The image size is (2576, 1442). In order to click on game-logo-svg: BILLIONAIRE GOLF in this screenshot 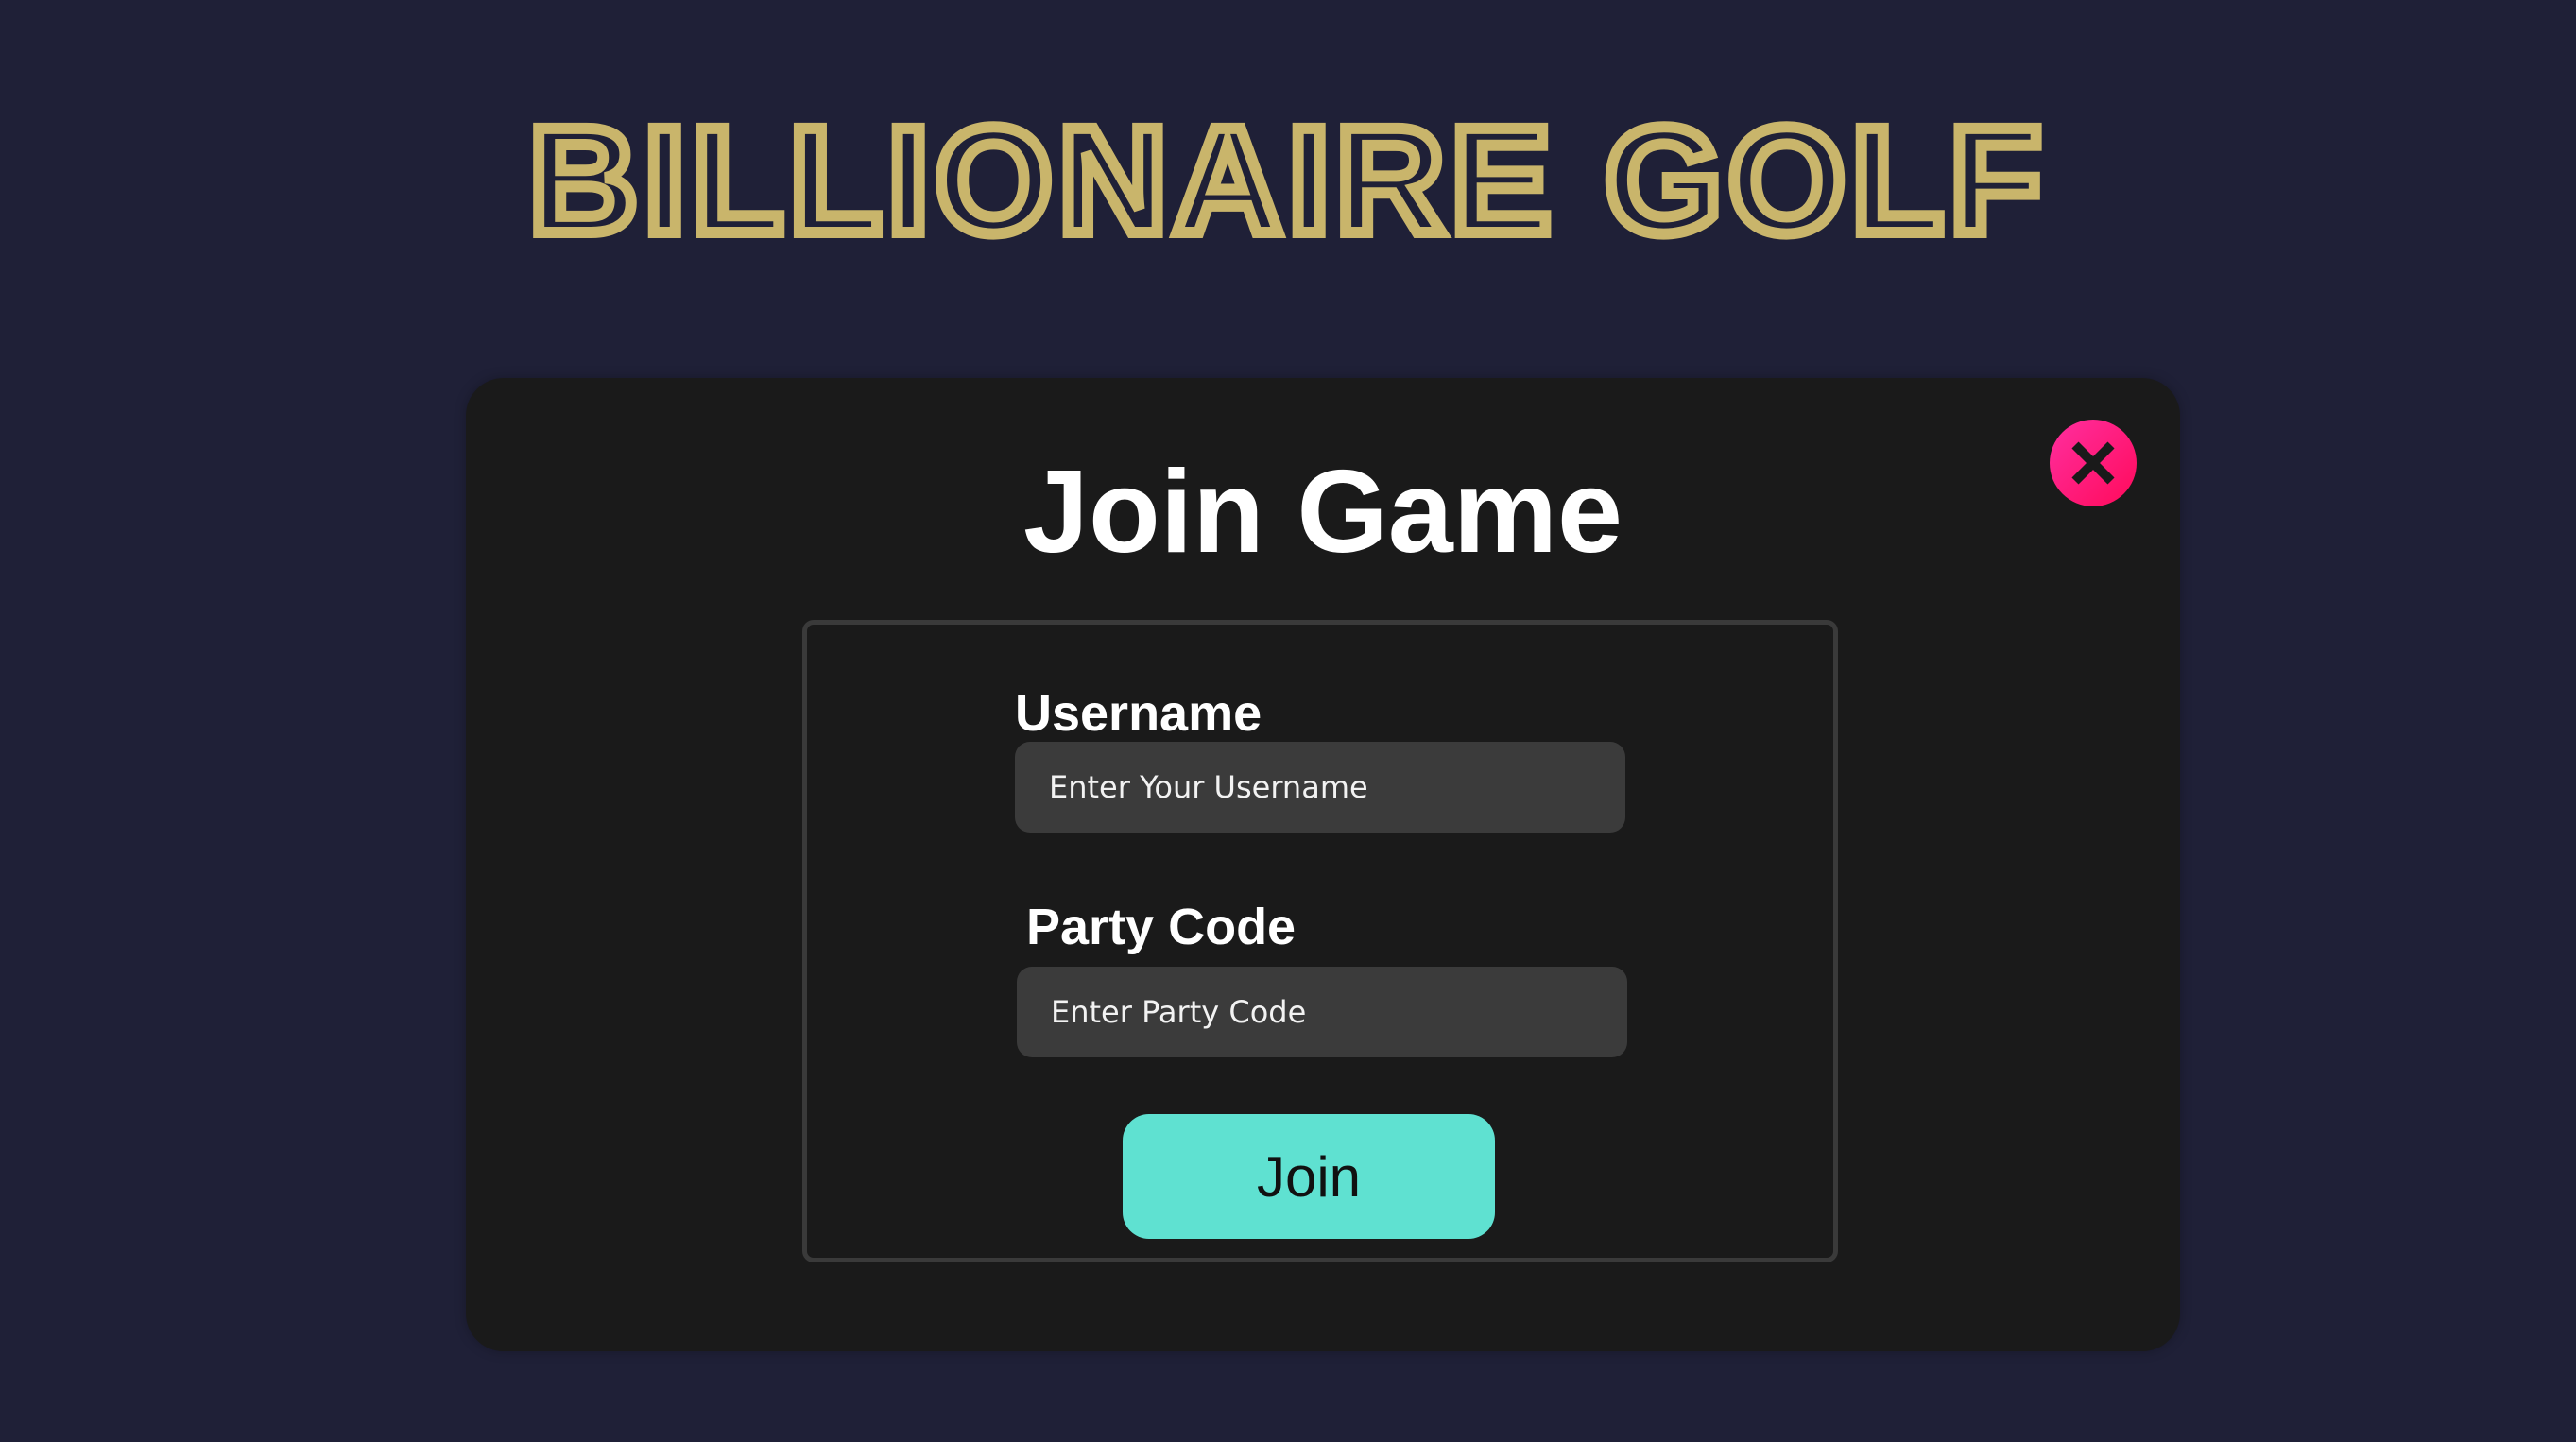, I will do `click(1285, 179)`.